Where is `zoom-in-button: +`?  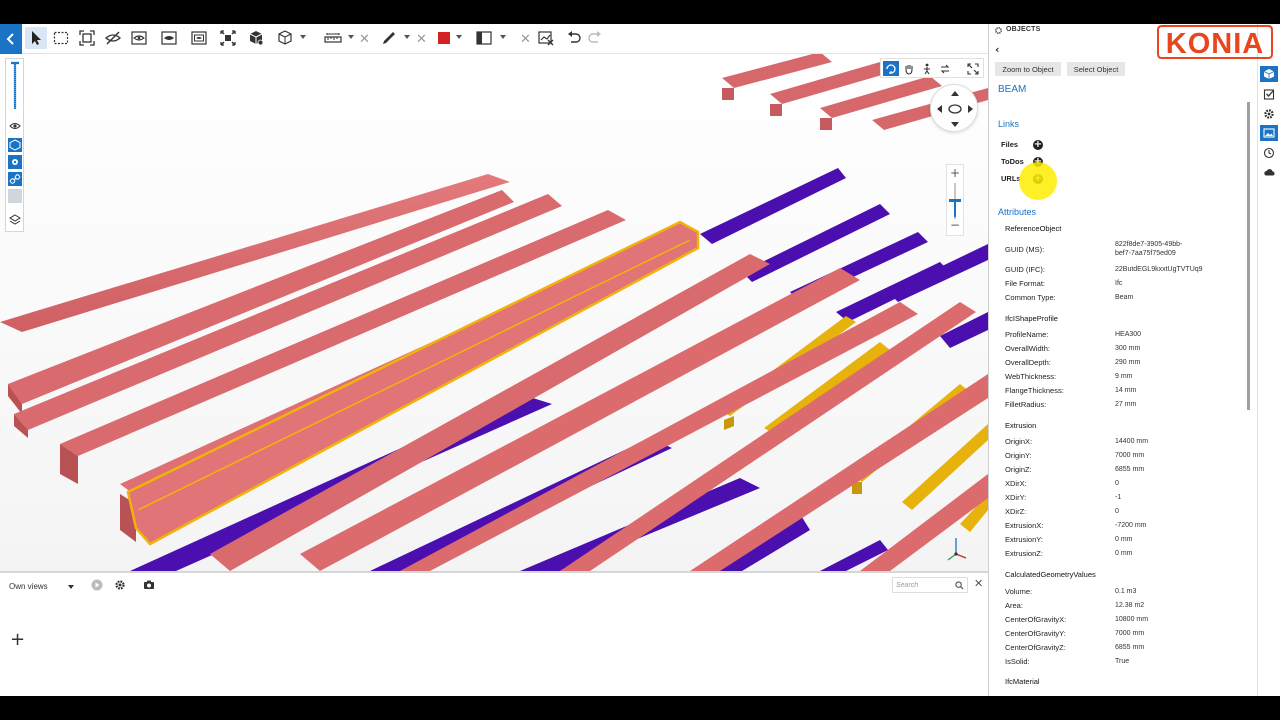
zoom-in-button: + is located at coordinates (955, 173).